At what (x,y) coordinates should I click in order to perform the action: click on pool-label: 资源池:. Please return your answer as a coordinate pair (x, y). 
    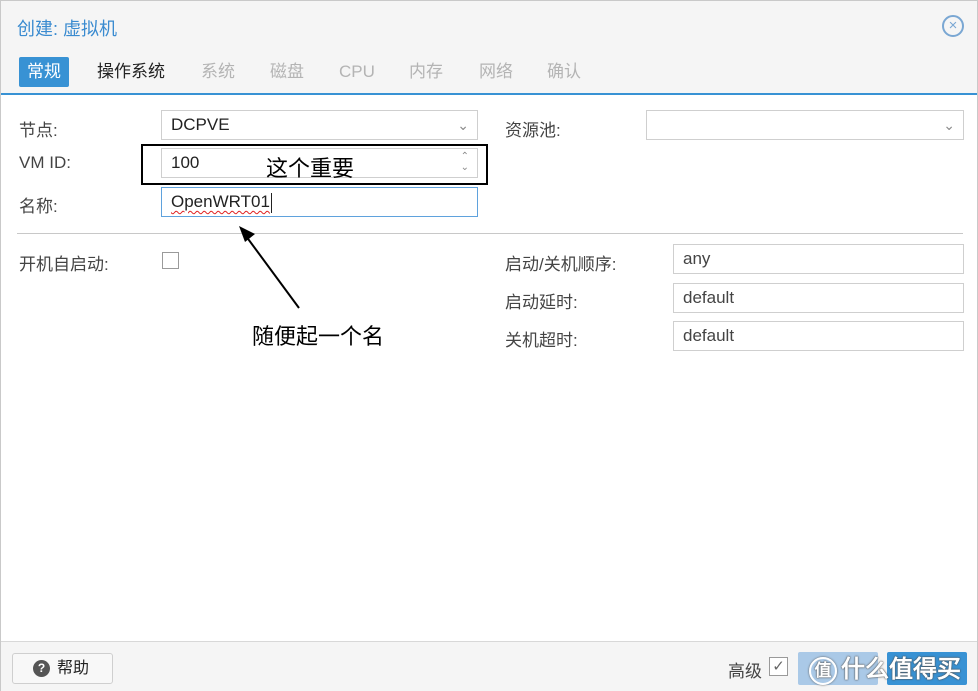
    Looking at the image, I should click on (533, 130).